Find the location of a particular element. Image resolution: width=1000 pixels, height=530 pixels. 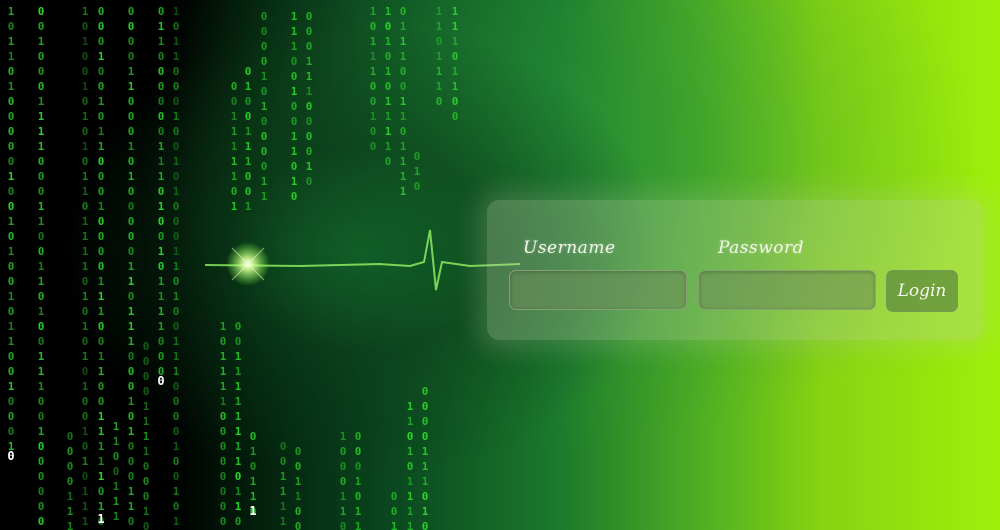

username-label: Username is located at coordinates (569, 248).